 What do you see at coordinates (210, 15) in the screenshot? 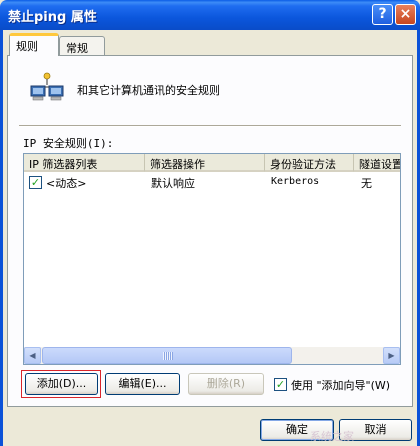
I see `title-bar: 禁止ping 属性 ? ×` at bounding box center [210, 15].